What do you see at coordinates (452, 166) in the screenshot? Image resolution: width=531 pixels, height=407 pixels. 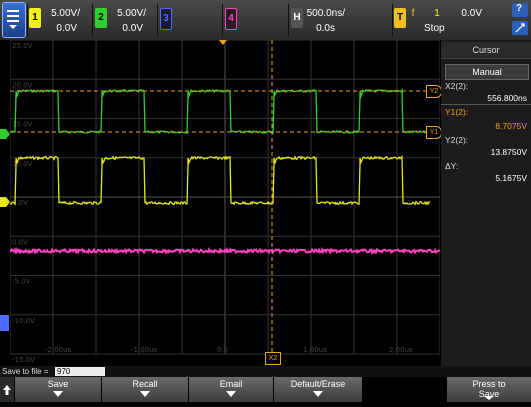 I see `delta-y-label: ΔY:` at bounding box center [452, 166].